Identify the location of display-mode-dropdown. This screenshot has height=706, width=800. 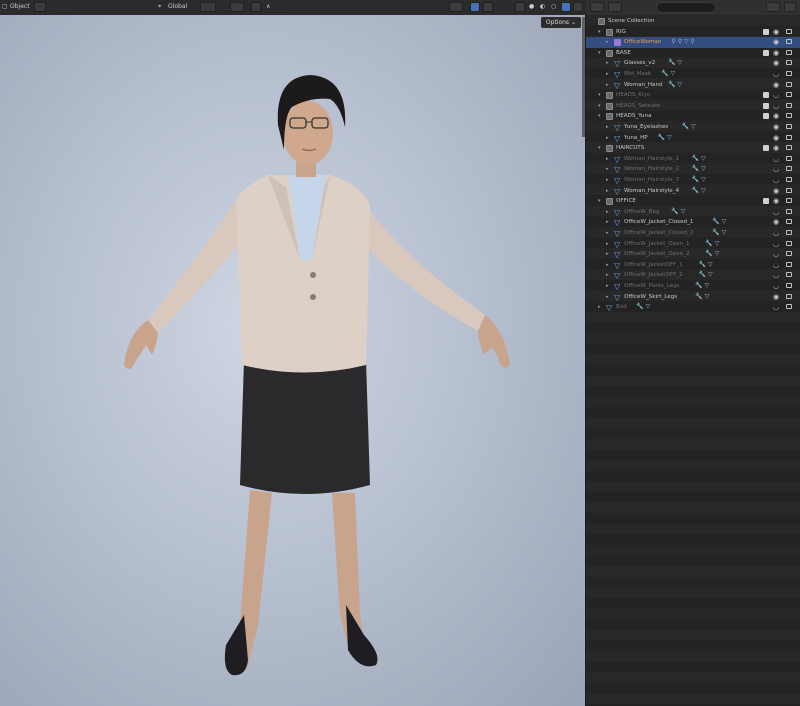
(615, 7).